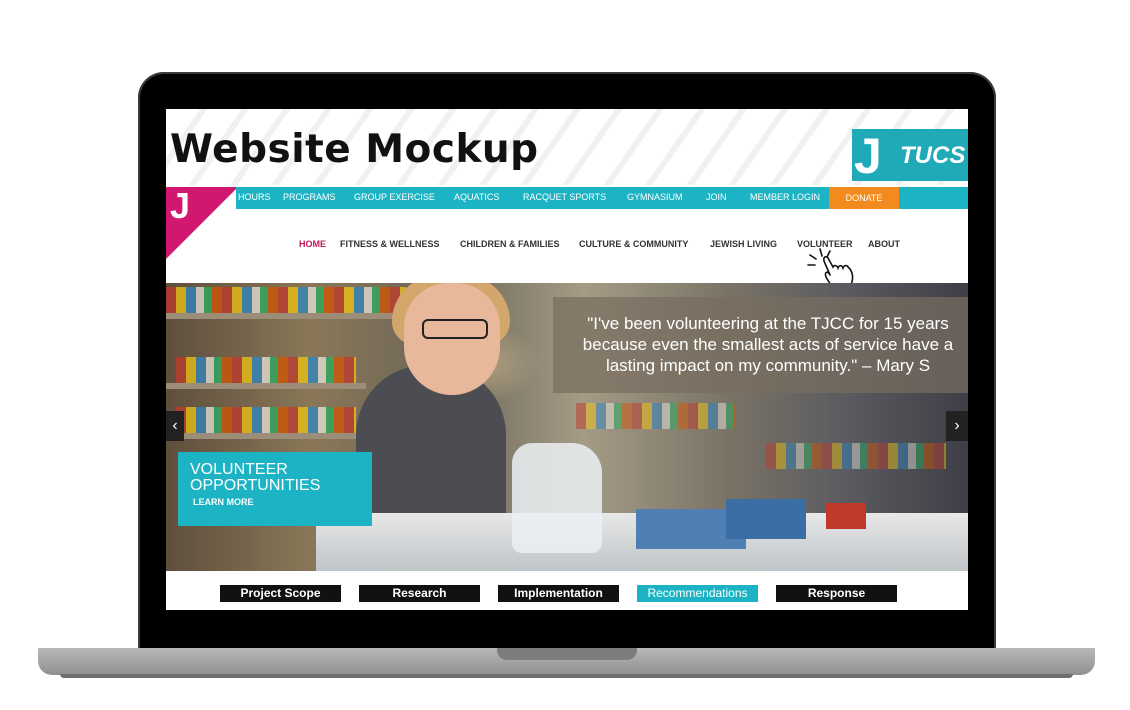 This screenshot has width=1130, height=710. I want to click on plastic-bag, so click(557, 498).